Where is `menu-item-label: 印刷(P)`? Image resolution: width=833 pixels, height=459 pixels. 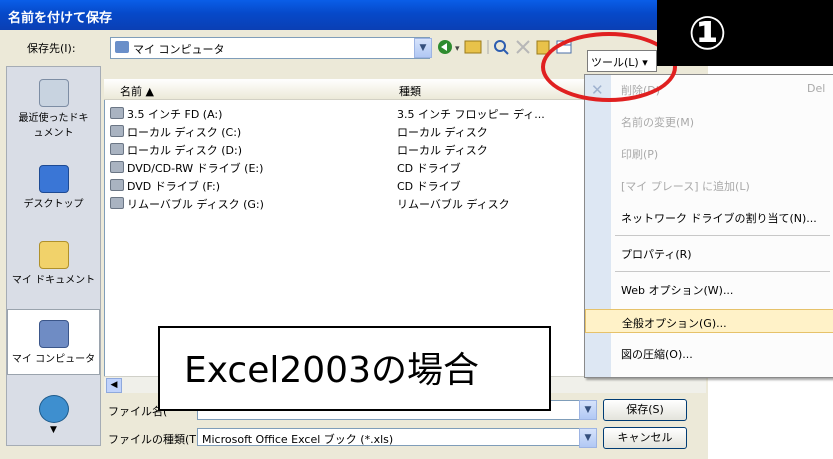
menu-item-label: 印刷(P) is located at coordinates (640, 154).